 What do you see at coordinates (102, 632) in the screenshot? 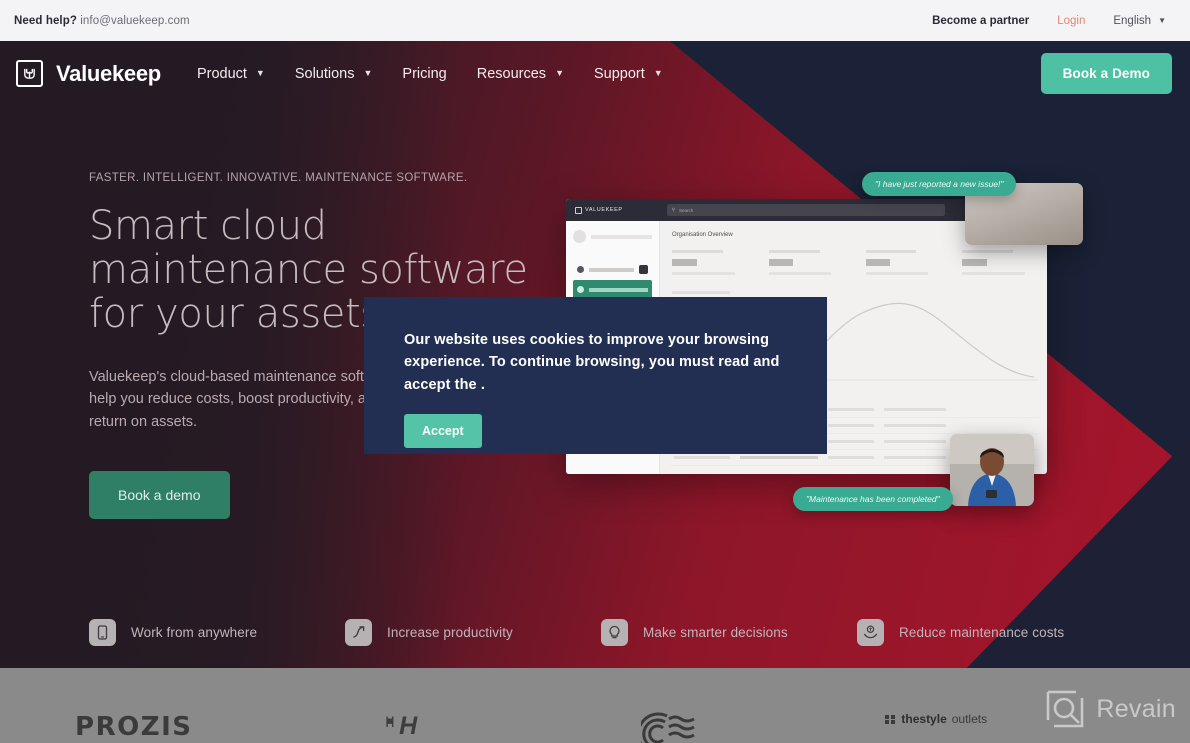
I see `mobile-icon` at bounding box center [102, 632].